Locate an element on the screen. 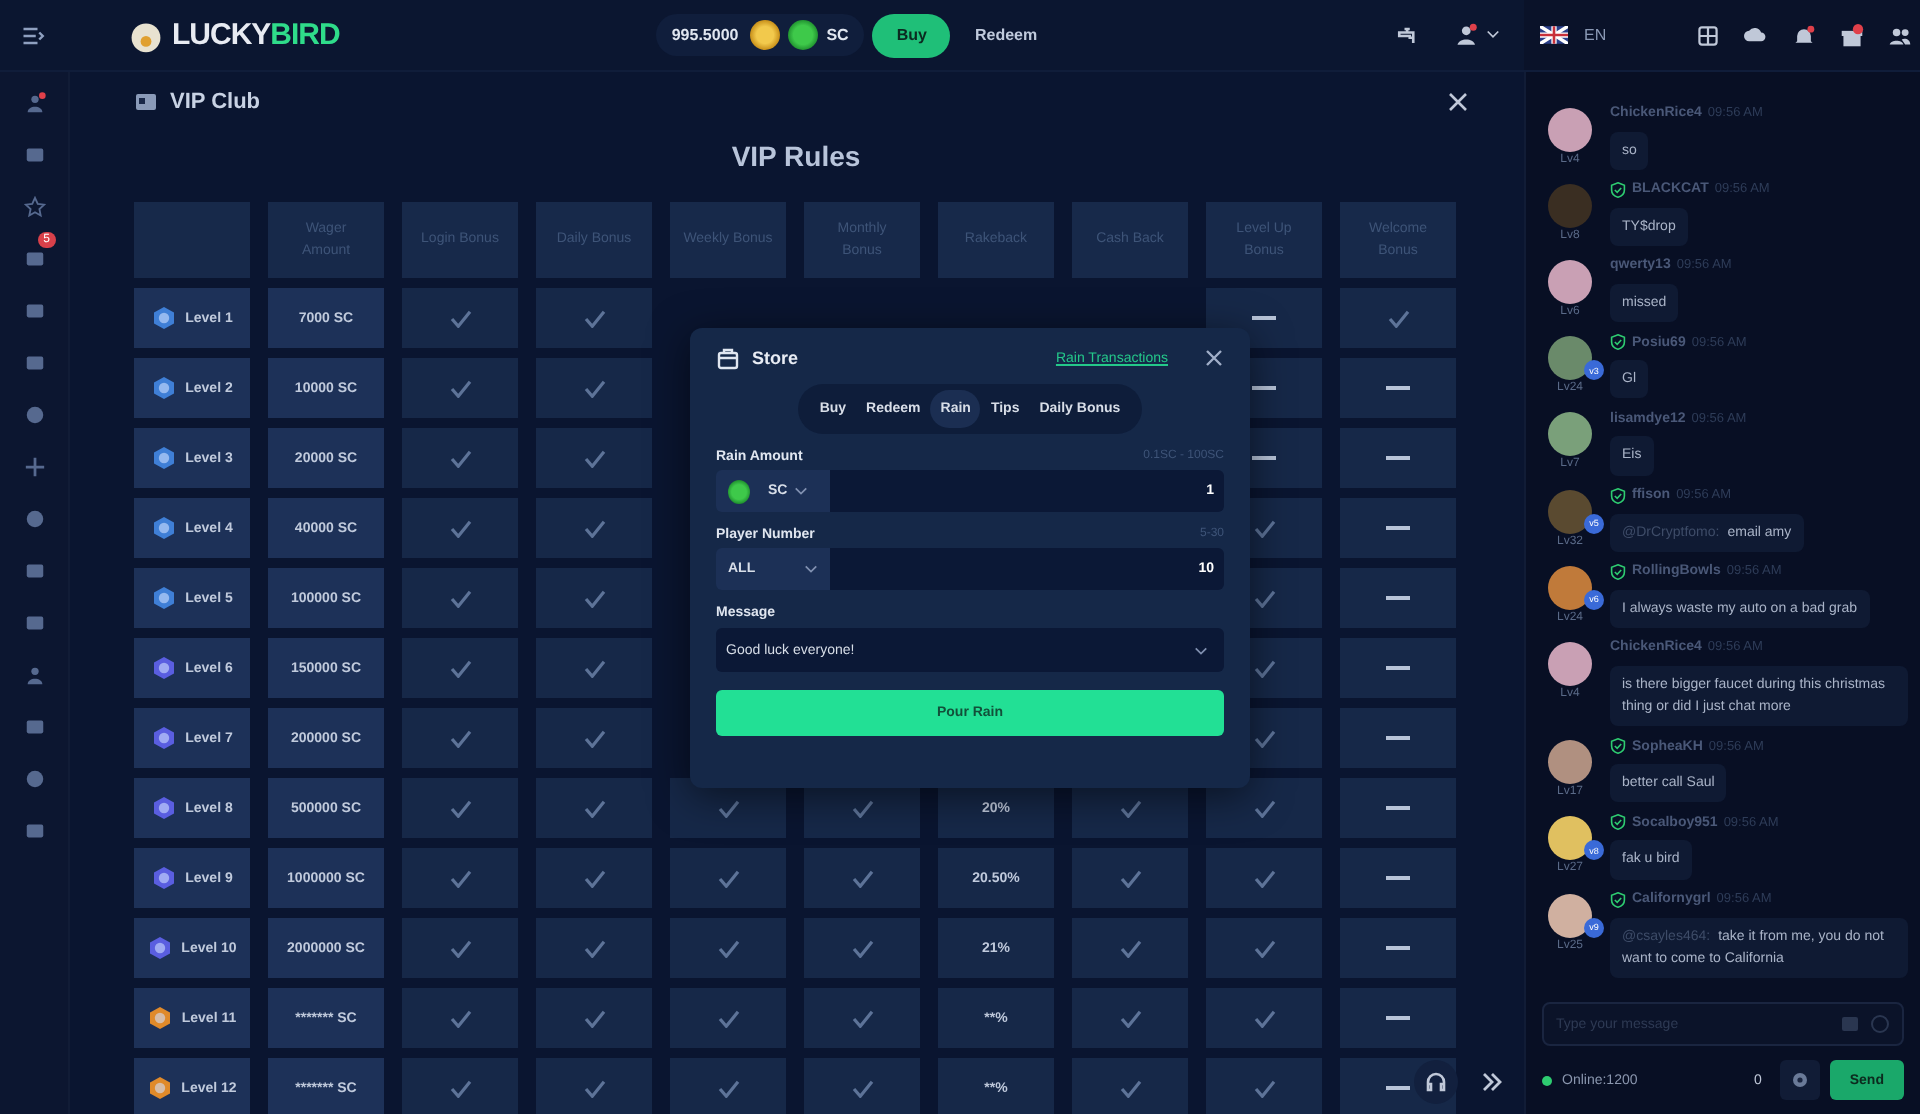  dialog-title: Store is located at coordinates (775, 358).